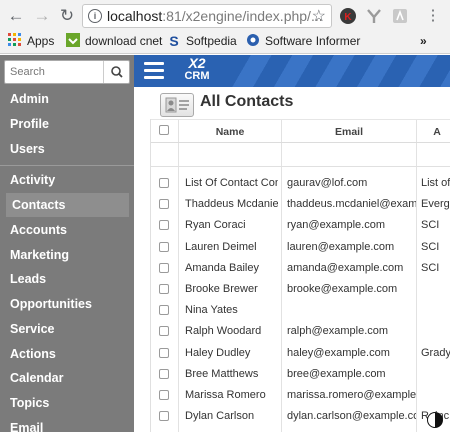 Image resolution: width=450 pixels, height=432 pixels. I want to click on cell-name: Rory O'Neil, so click(231, 429).